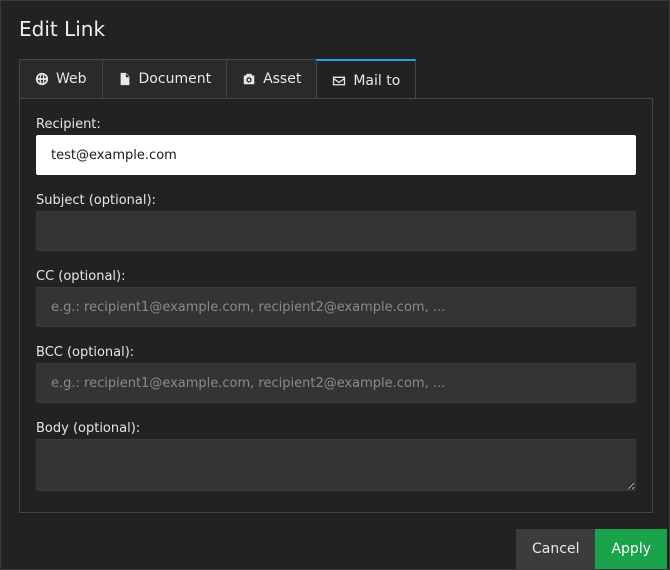 The width and height of the screenshot is (670, 570). Describe the element at coordinates (96, 200) in the screenshot. I see `subject-label: Subject (optional):` at that location.